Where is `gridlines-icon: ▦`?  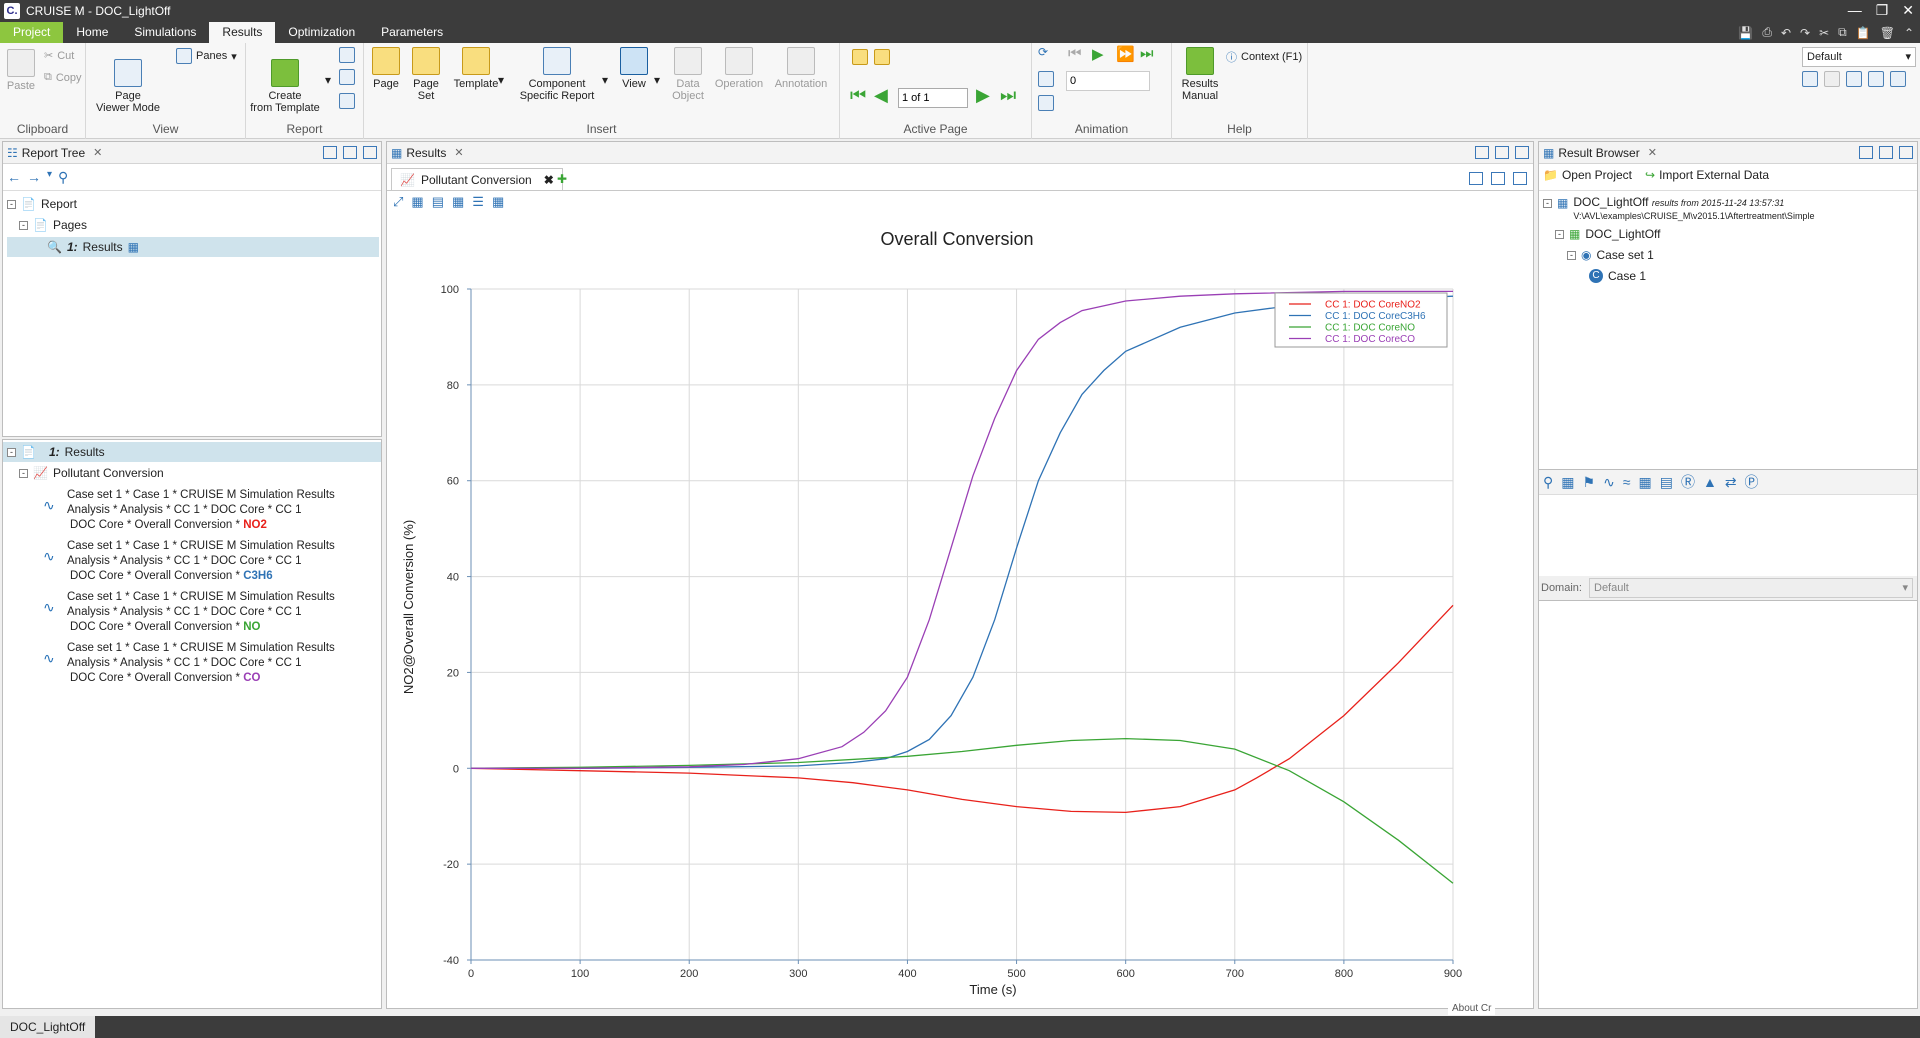 gridlines-icon: ▦ is located at coordinates (498, 202).